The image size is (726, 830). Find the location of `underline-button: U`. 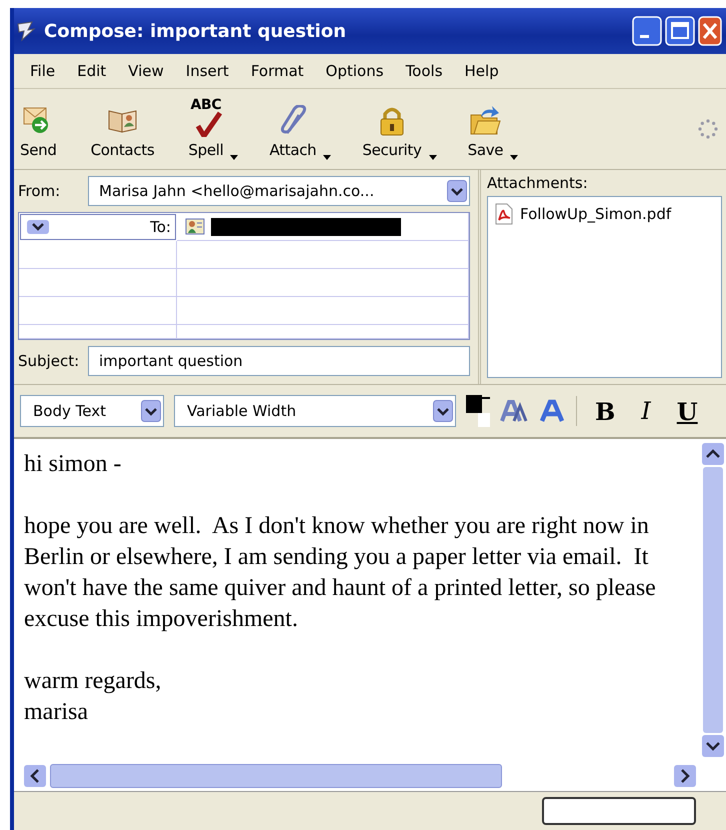

underline-button: U is located at coordinates (687, 411).